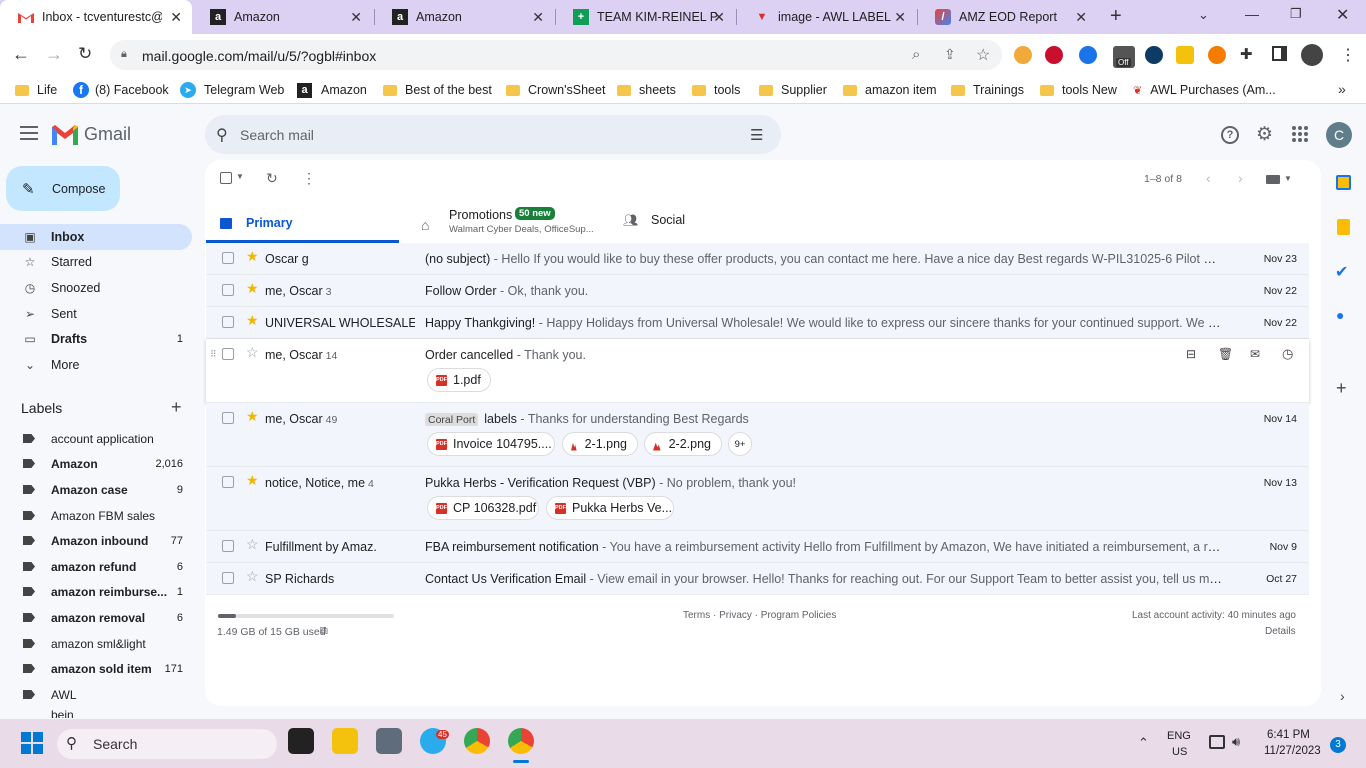 This screenshot has width=1366, height=768. What do you see at coordinates (96, 438) in the screenshot?
I see `label-item: account application` at bounding box center [96, 438].